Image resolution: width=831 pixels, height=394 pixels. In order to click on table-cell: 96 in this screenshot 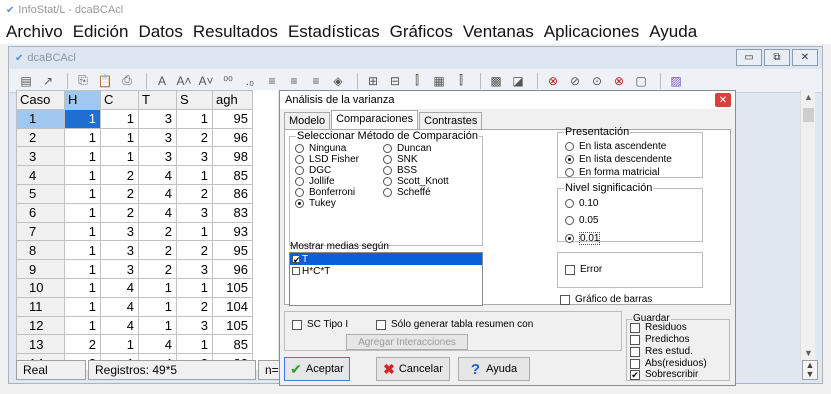, I will do `click(232, 269)`.